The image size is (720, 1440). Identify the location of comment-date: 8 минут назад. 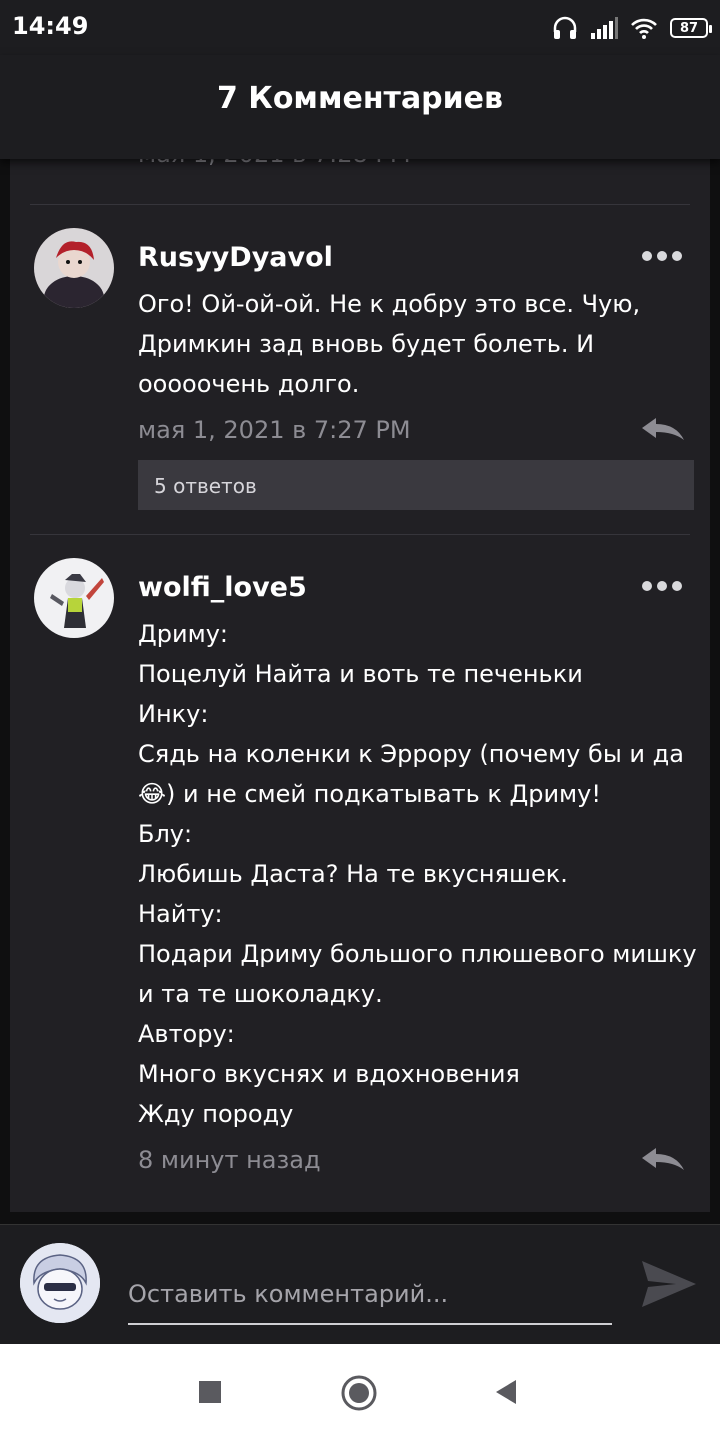
(229, 1160).